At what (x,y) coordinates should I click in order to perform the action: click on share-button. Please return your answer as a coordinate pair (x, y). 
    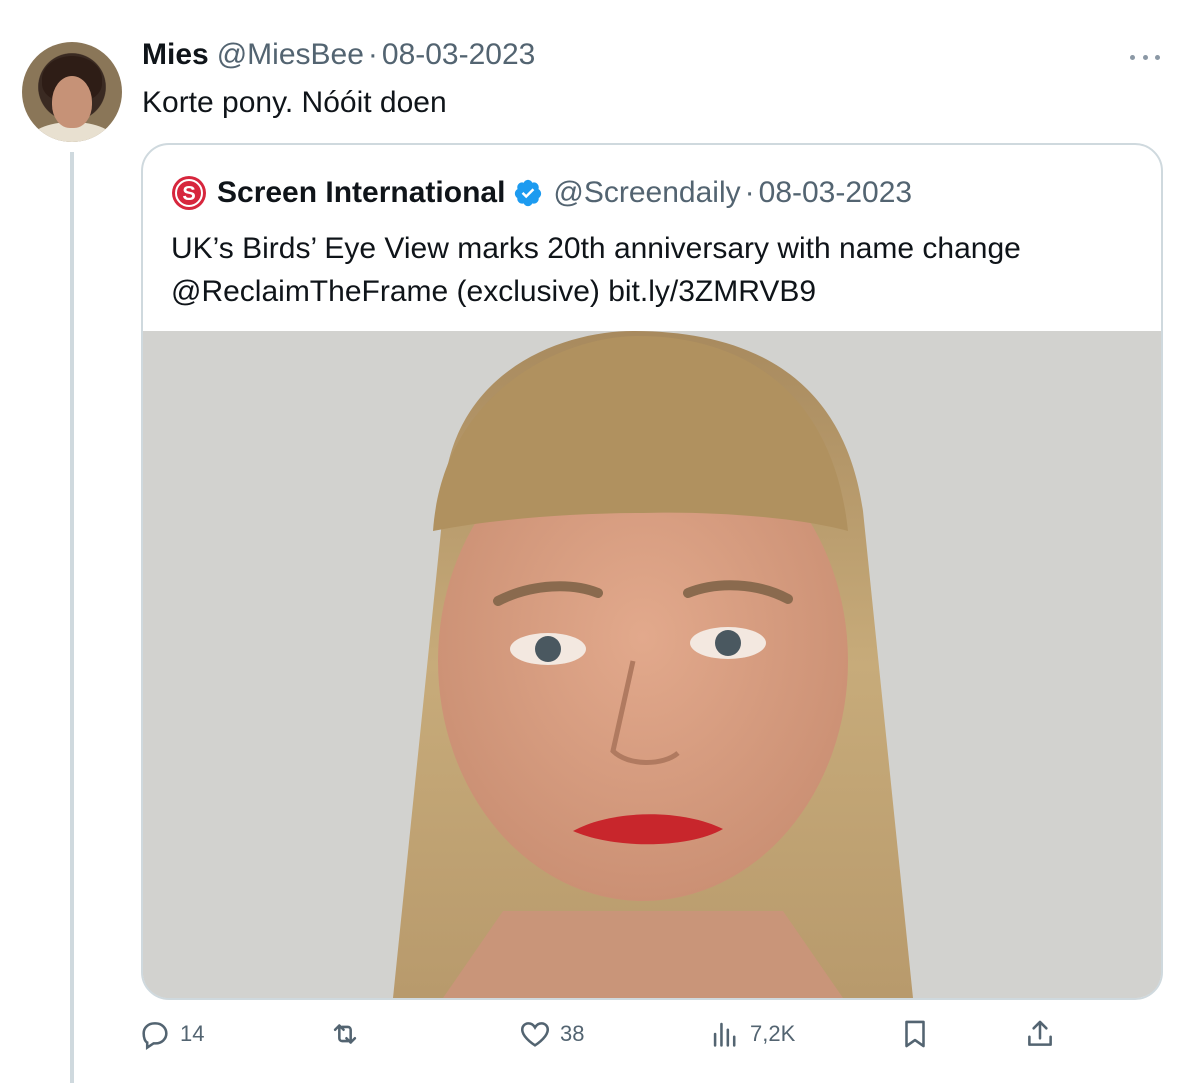
    Looking at the image, I should click on (1040, 1034).